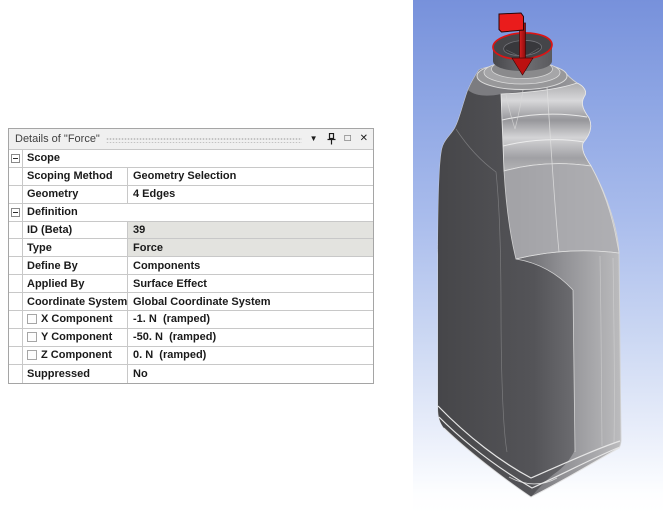 The width and height of the screenshot is (665, 515). I want to click on details-row-geometry: Geometry 4 Edges, so click(191, 194).